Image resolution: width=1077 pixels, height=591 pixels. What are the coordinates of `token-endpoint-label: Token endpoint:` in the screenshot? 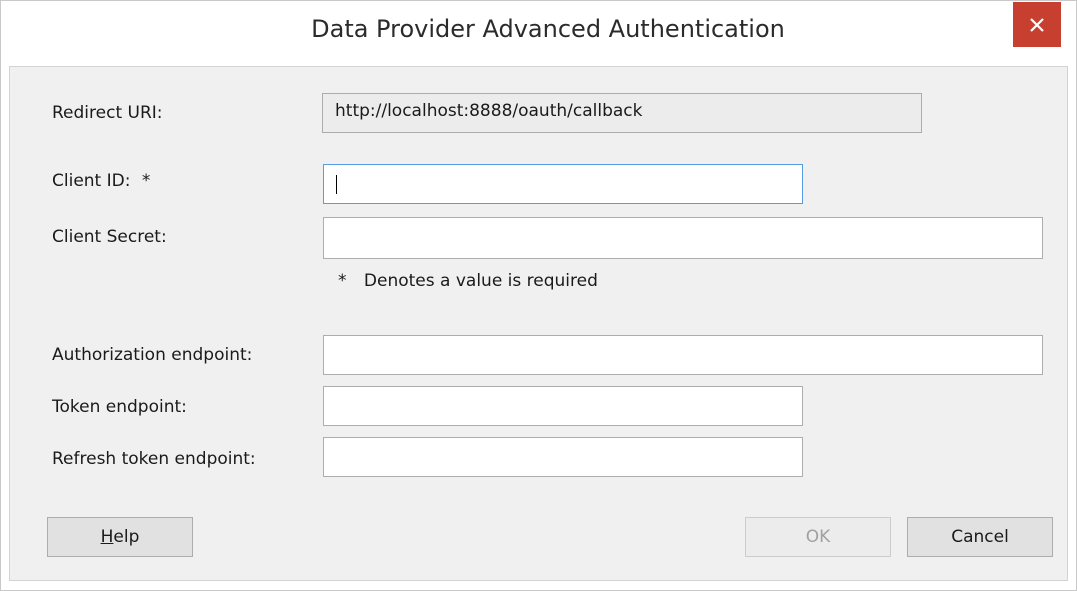 It's located at (119, 407).